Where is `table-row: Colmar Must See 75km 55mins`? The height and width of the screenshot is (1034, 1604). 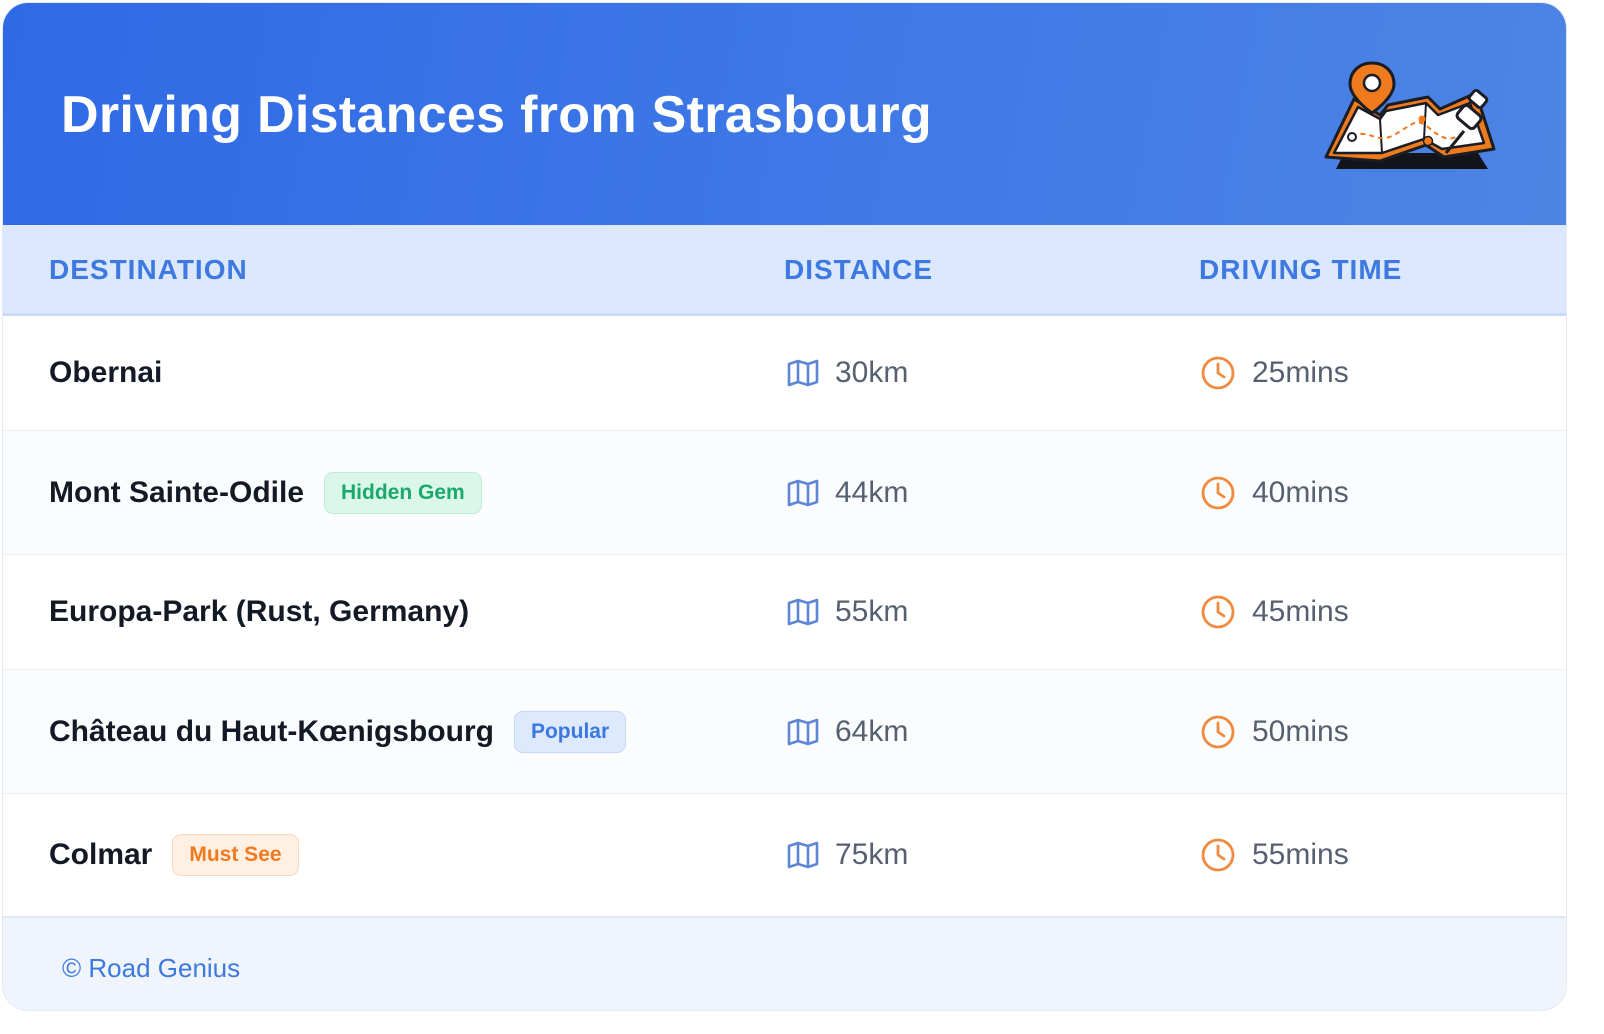 table-row: Colmar Must See 75km 55mins is located at coordinates (784, 855).